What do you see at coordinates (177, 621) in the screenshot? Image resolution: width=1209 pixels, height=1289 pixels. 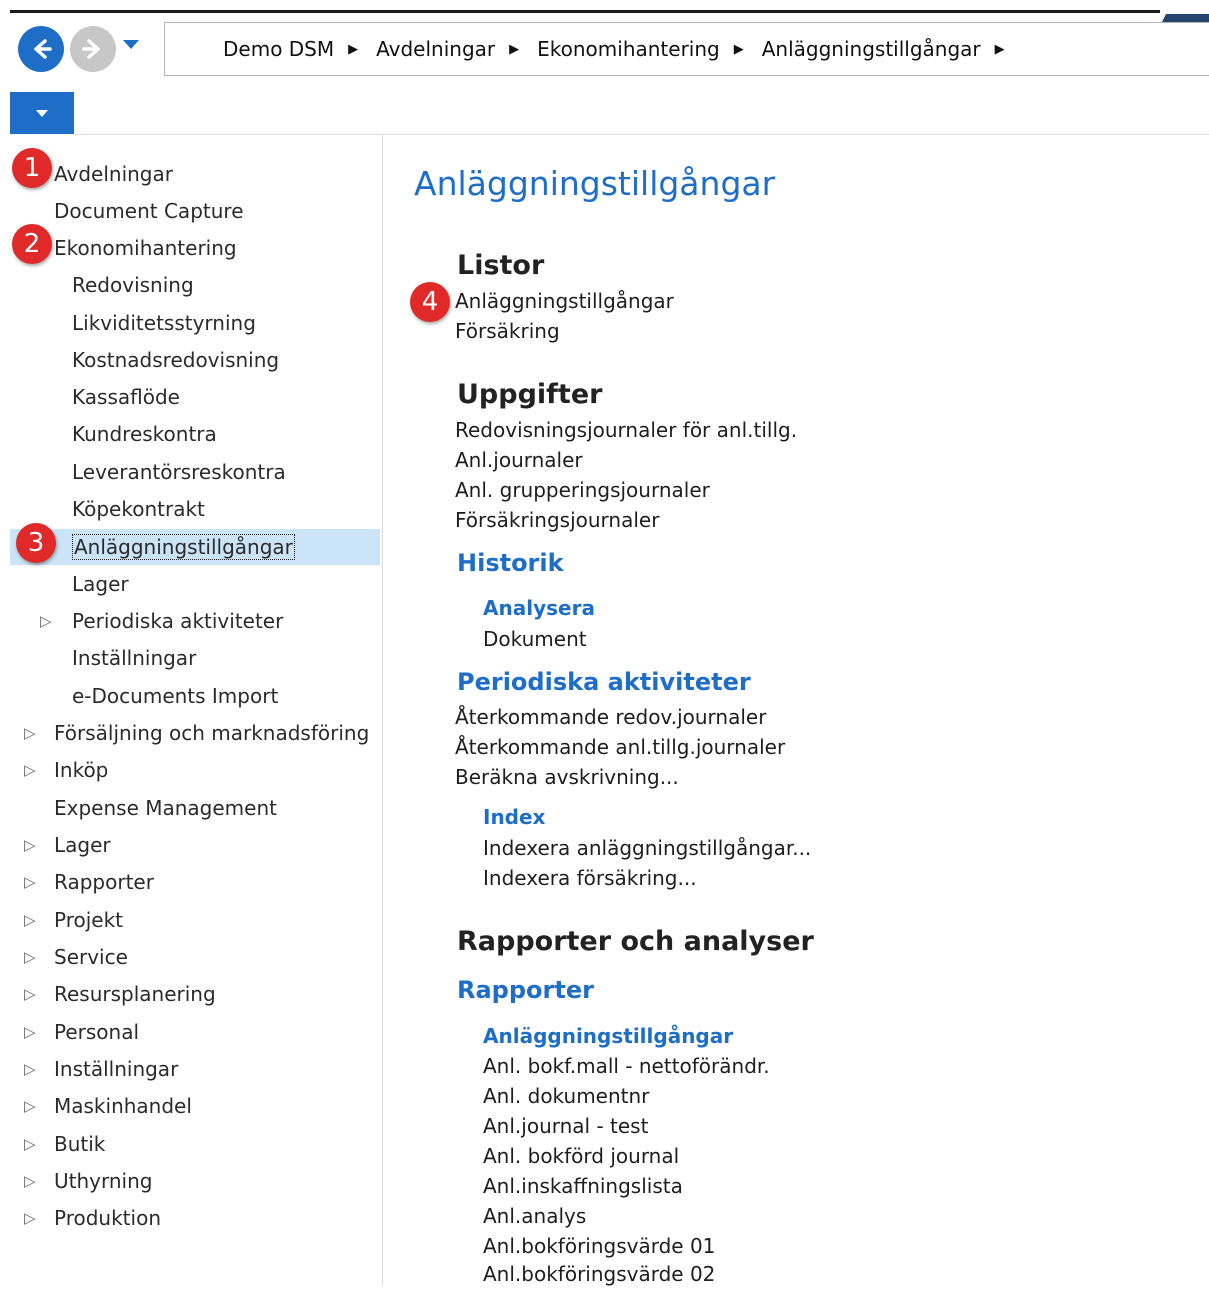 I see `sidebar-item-periodiska-aktiviteter: Periodiska aktiviteter` at bounding box center [177, 621].